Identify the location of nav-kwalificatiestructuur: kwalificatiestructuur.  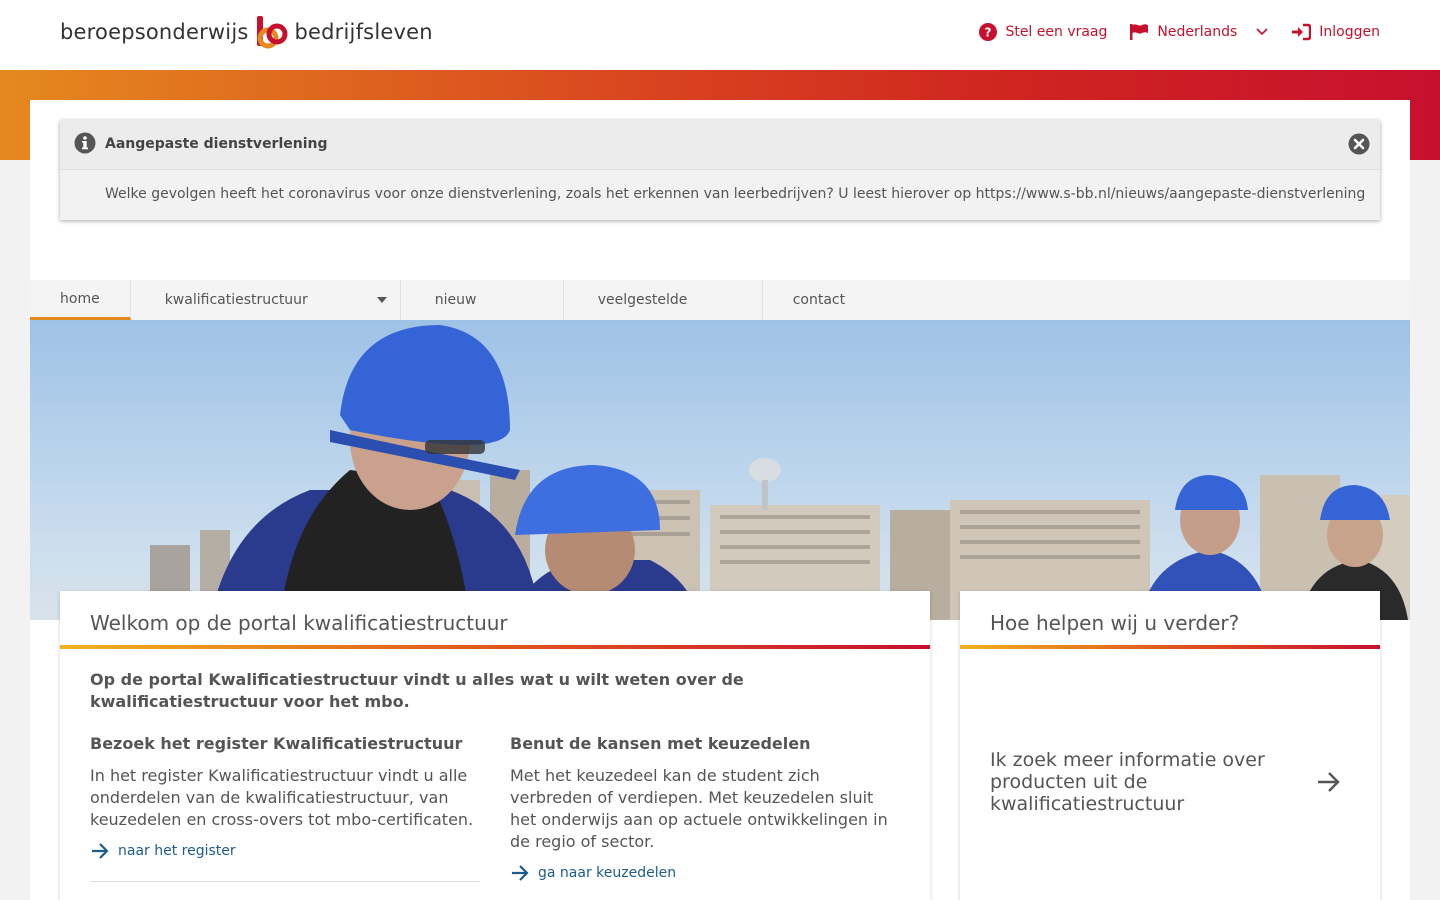
(266, 300).